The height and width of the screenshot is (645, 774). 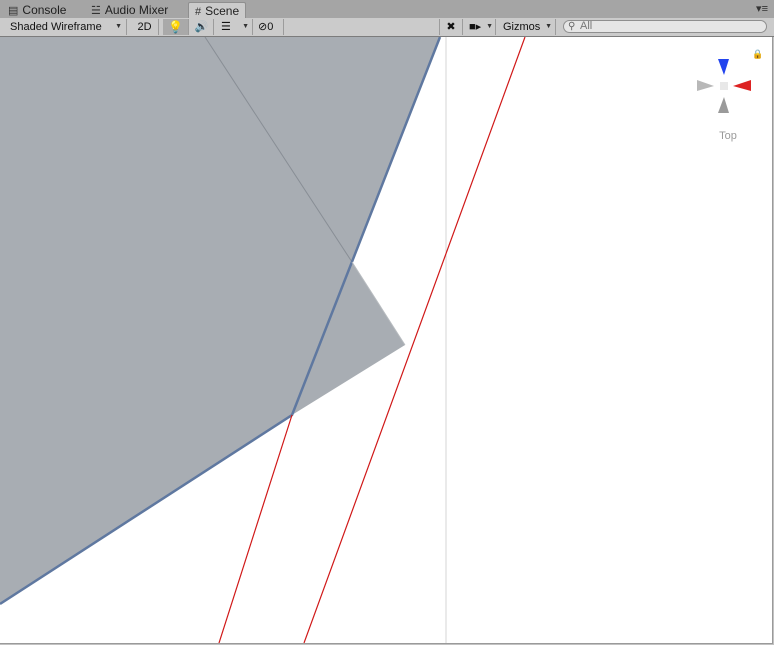 I want to click on 2d-toggle-button: 2D, so click(x=145, y=27).